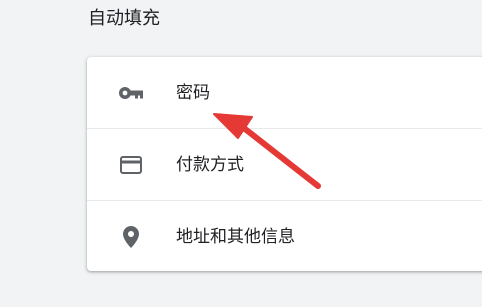 Image resolution: width=482 pixels, height=307 pixels. Describe the element at coordinates (131, 237) in the screenshot. I see `location-pin-icon` at that location.